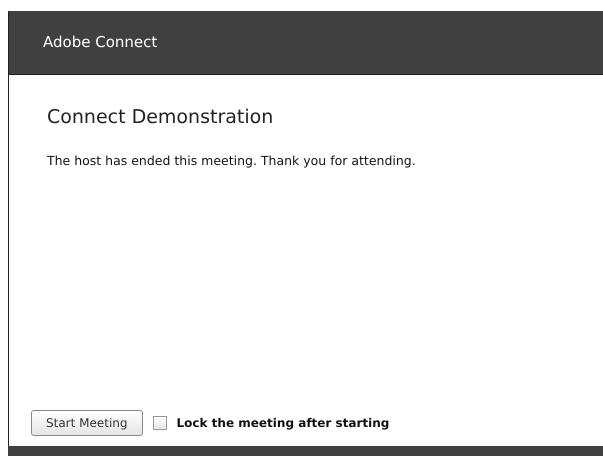 The height and width of the screenshot is (456, 603). What do you see at coordinates (283, 423) in the screenshot?
I see `checkbox-label: Lock the meeting after starting` at bounding box center [283, 423].